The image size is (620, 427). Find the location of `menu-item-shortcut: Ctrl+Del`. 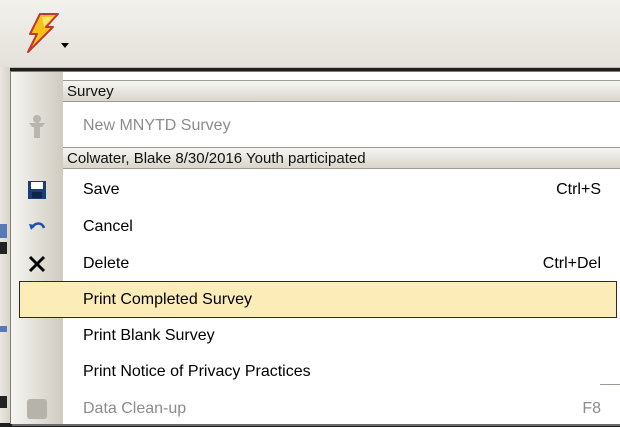

menu-item-shortcut: Ctrl+Del is located at coordinates (571, 263).